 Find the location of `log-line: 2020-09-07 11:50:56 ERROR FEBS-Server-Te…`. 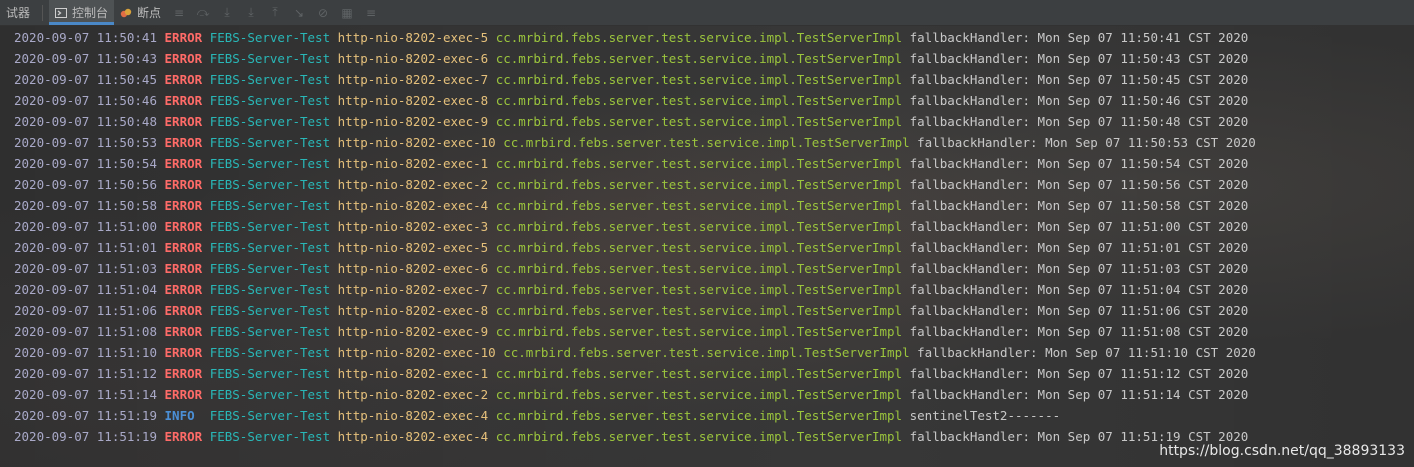

log-line: 2020-09-07 11:50:56 ERROR FEBS-Server-Te… is located at coordinates (631, 184).